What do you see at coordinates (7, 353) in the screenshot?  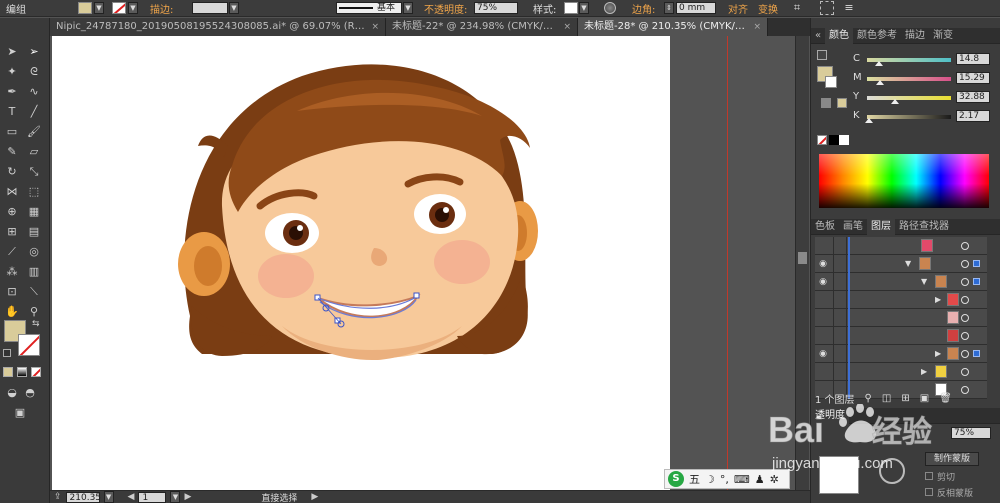 I see `default-colors-icon` at bounding box center [7, 353].